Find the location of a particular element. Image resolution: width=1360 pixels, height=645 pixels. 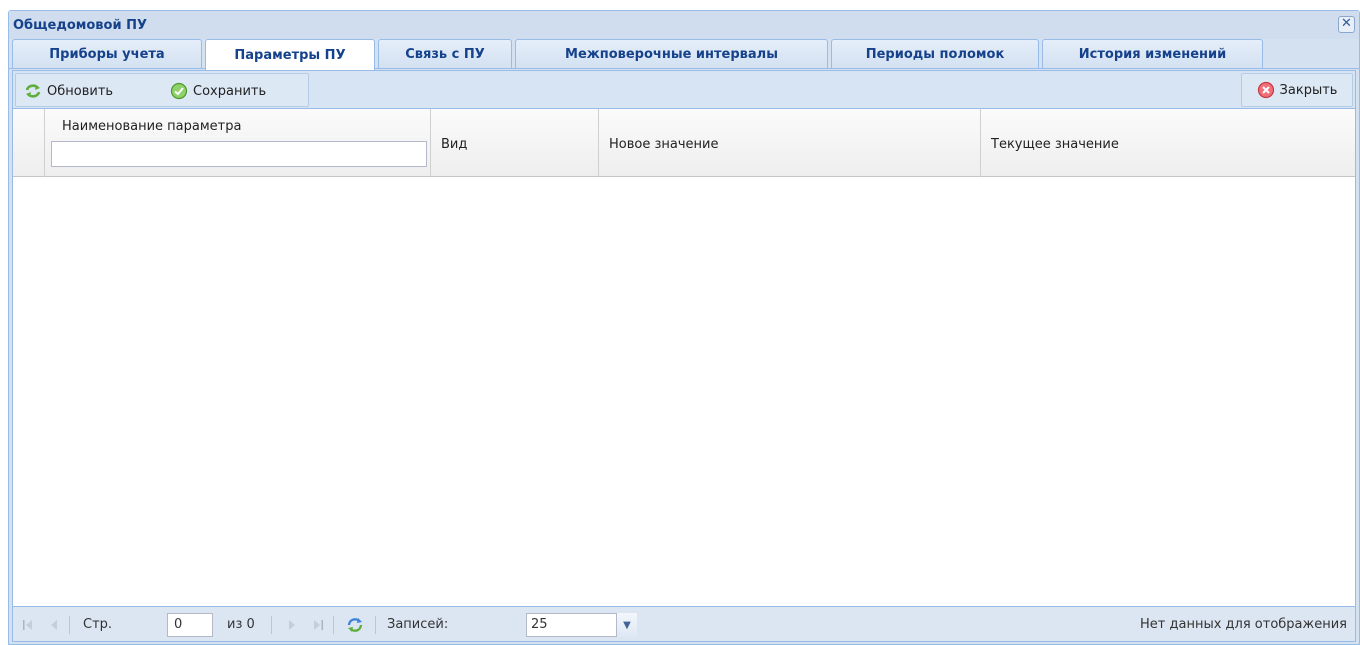

tab-breakdown-periods: Периоды поломок is located at coordinates (935, 53).